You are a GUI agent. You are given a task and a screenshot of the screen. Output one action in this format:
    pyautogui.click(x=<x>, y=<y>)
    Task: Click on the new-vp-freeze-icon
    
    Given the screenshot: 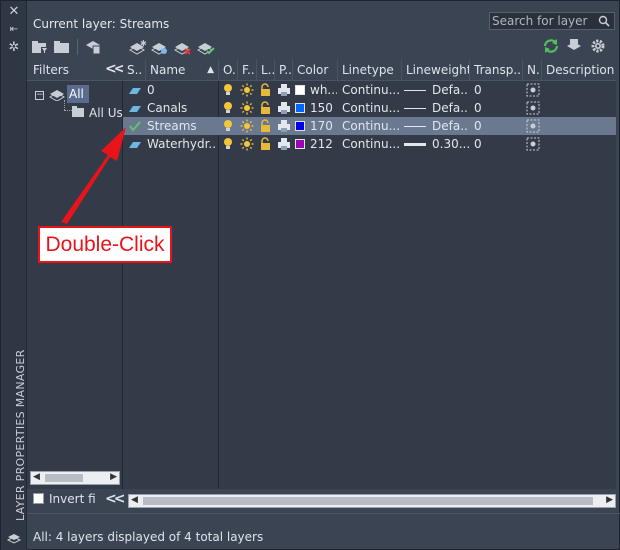 What is the action you would take?
    pyautogui.click(x=533, y=146)
    